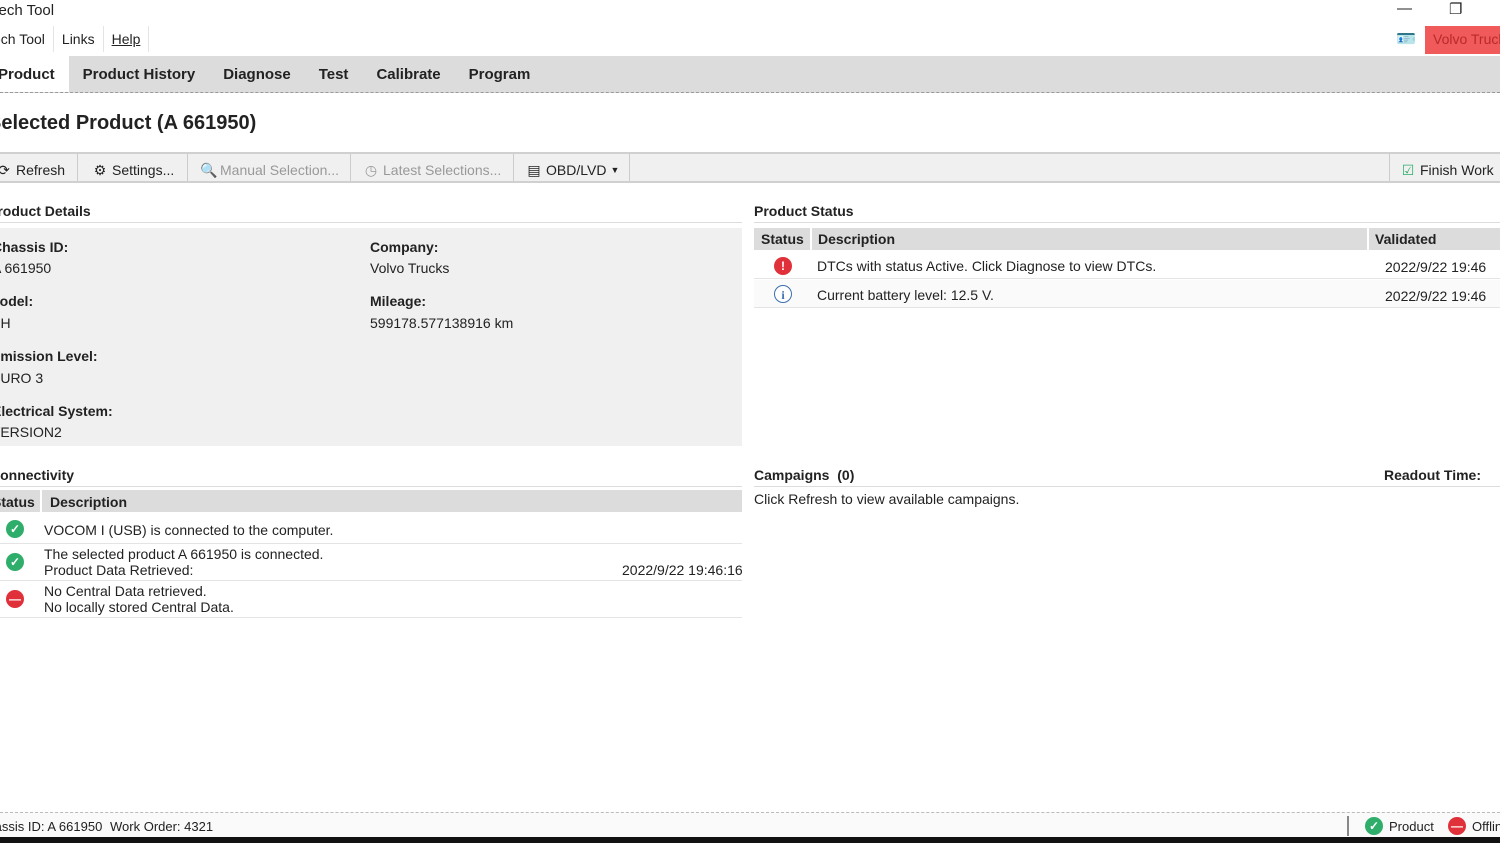 The width and height of the screenshot is (1500, 843). Describe the element at coordinates (1404, 8) in the screenshot. I see `minimize-button: —` at that location.